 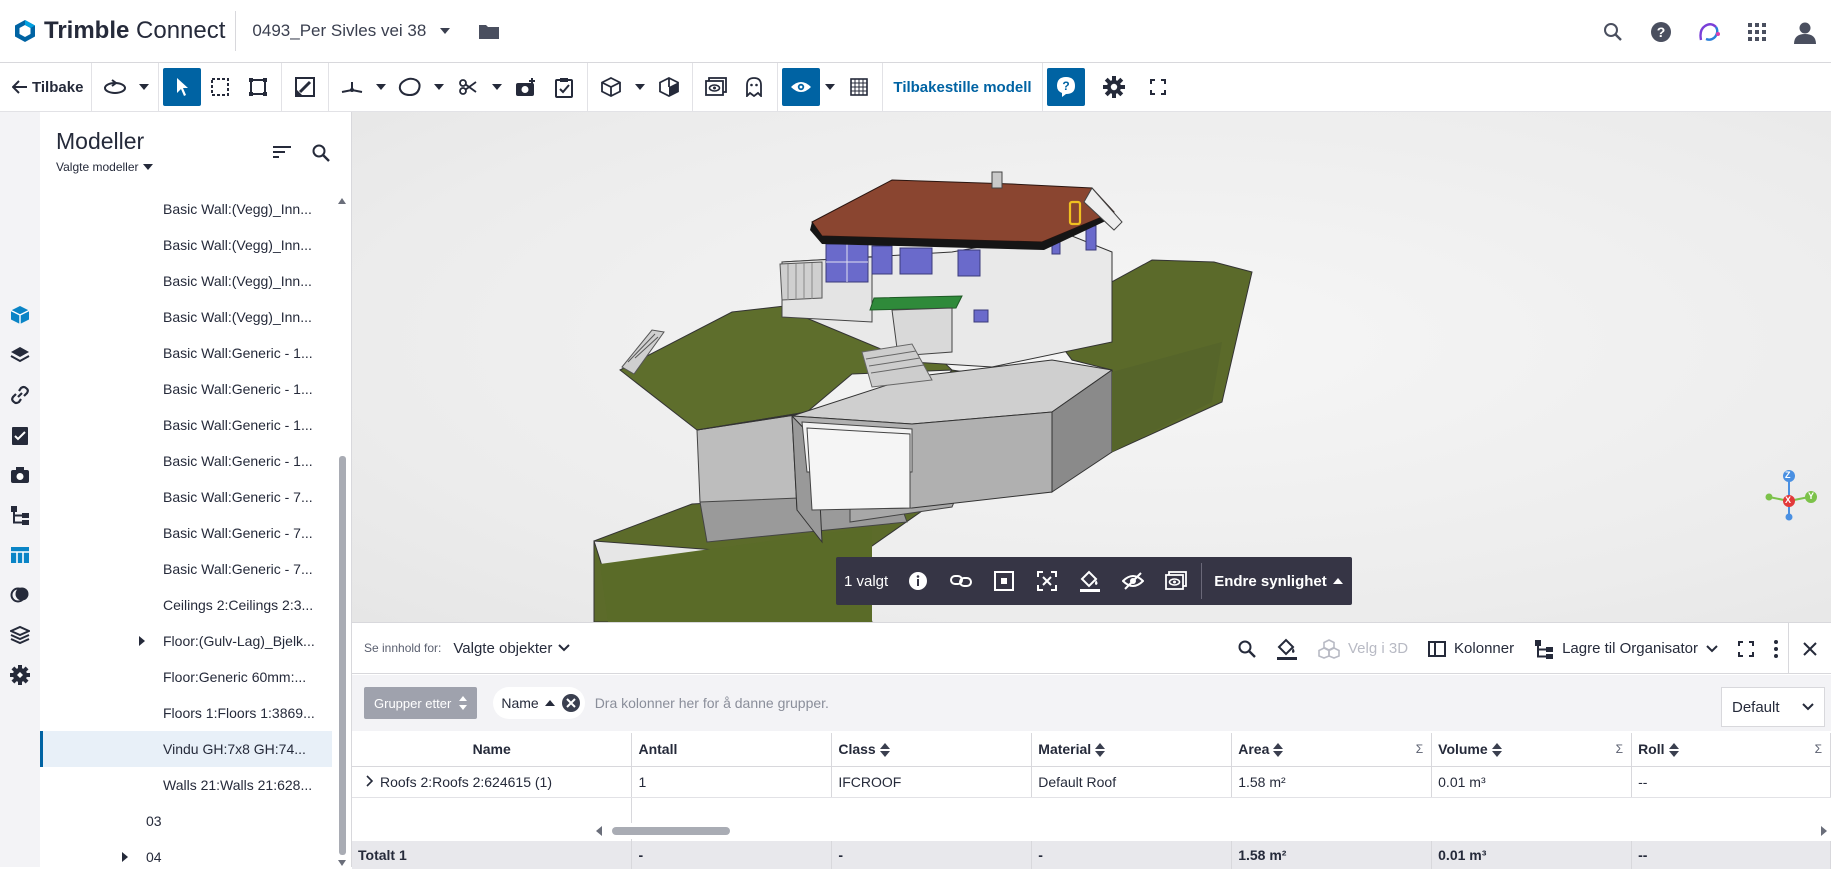 I want to click on isolate-button, so click(x=716, y=87).